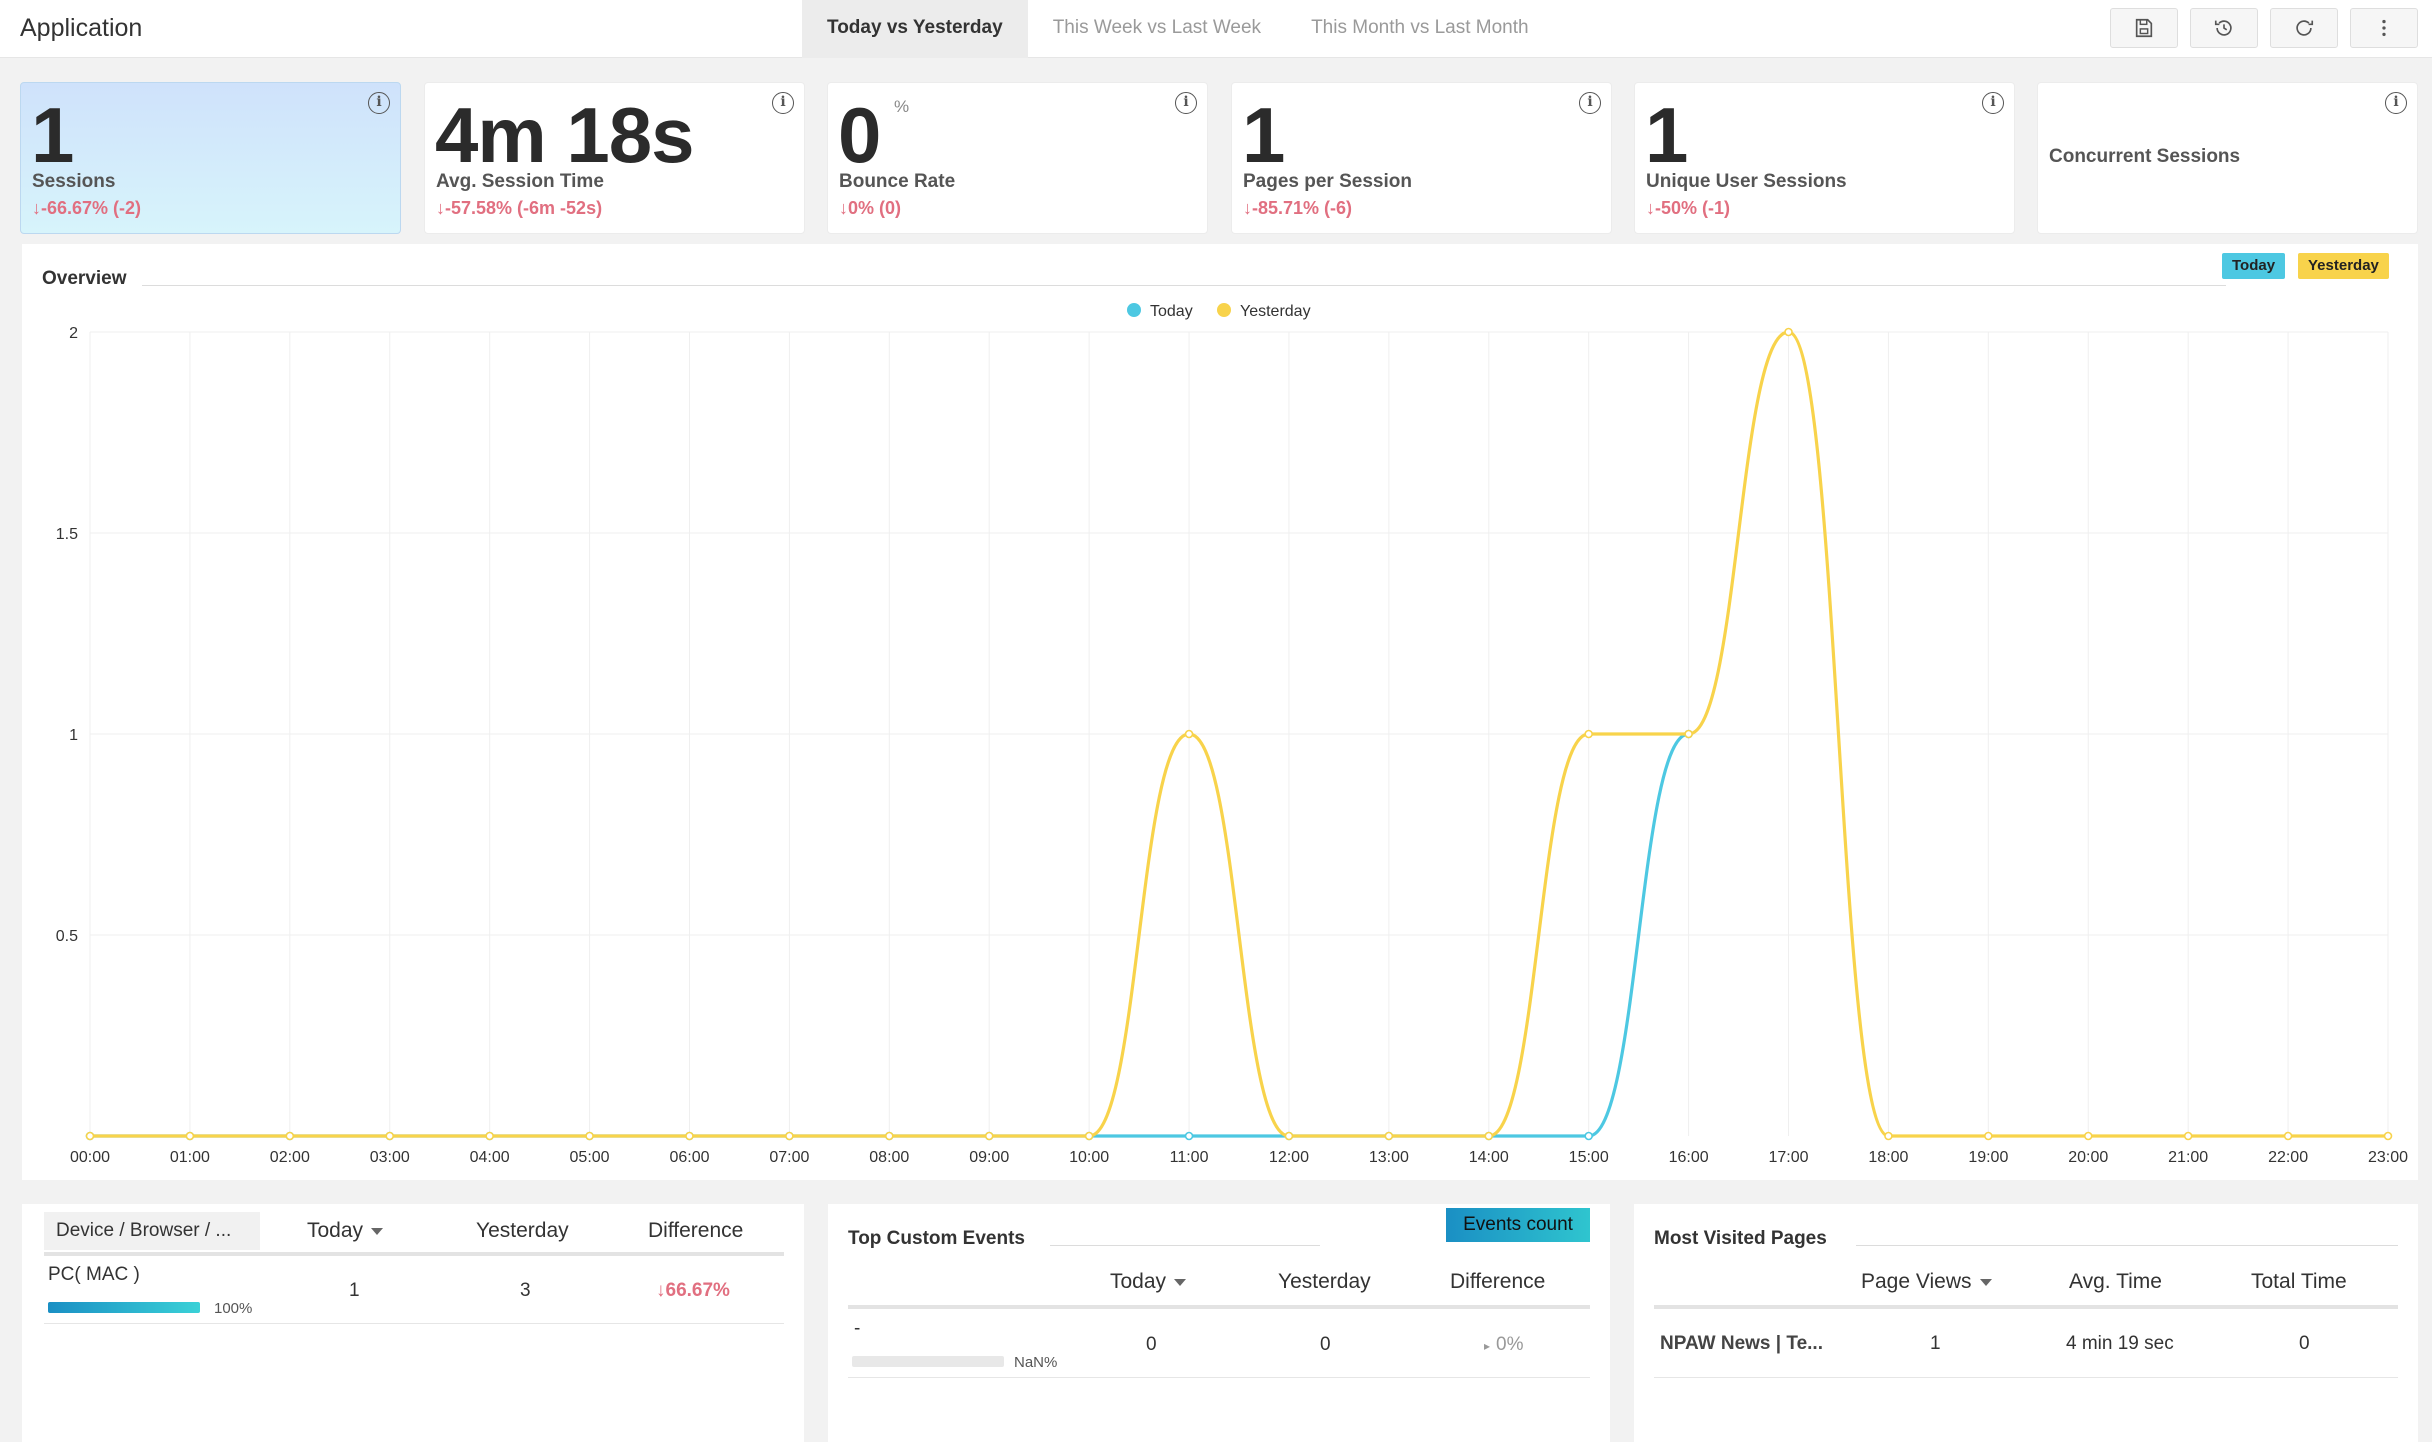  I want to click on save-button, so click(2144, 28).